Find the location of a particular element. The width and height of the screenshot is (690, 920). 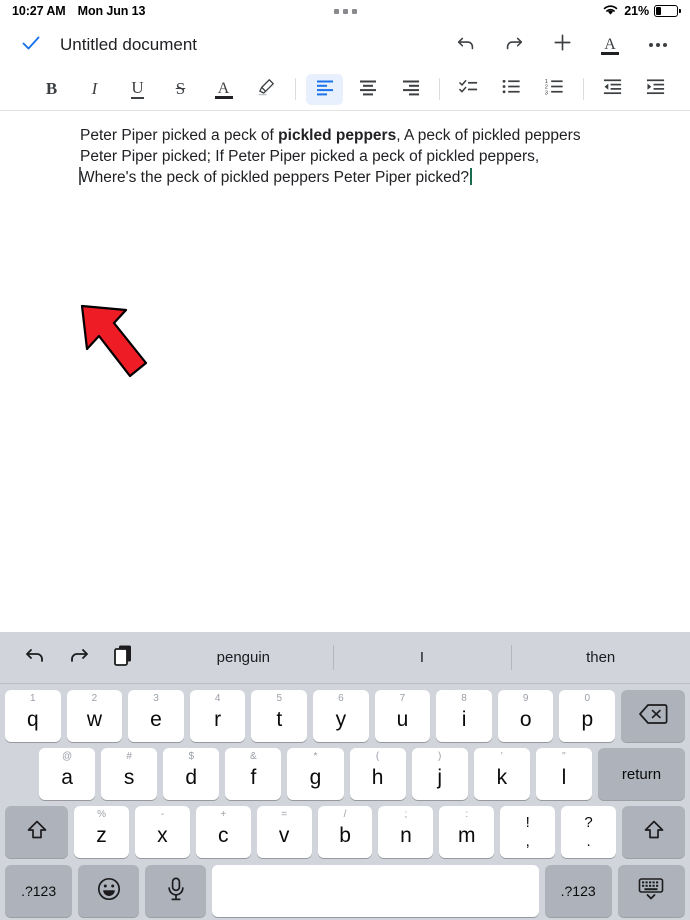

key-b: / b is located at coordinates (345, 832).